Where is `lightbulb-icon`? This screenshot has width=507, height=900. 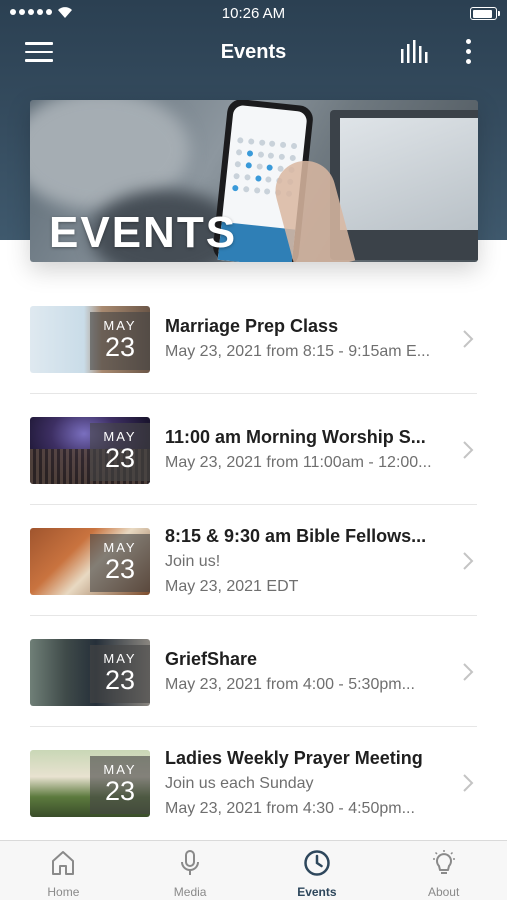
lightbulb-icon is located at coordinates (443, 862).